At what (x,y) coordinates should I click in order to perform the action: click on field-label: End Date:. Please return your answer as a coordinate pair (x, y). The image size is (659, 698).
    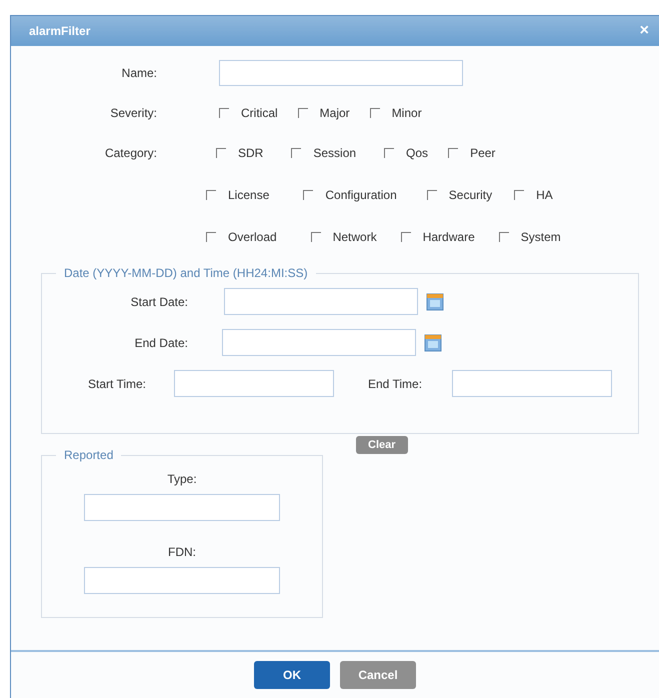
    Looking at the image, I should click on (161, 343).